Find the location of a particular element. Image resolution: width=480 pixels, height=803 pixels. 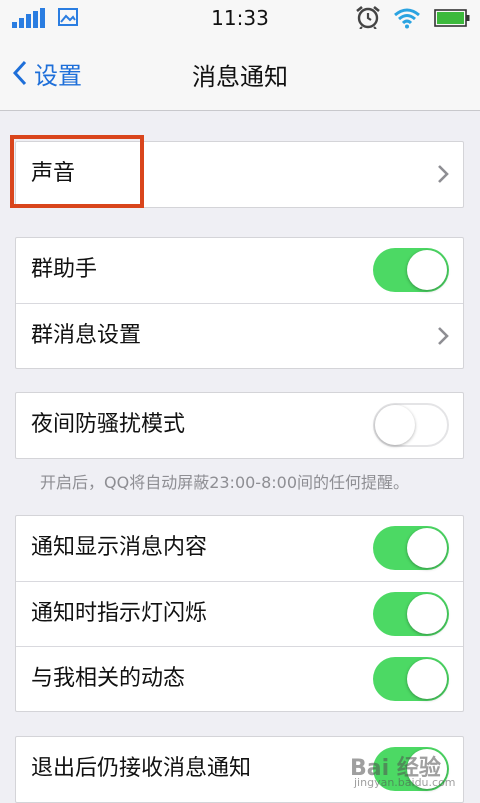

show-message-content-toggle is located at coordinates (411, 548).